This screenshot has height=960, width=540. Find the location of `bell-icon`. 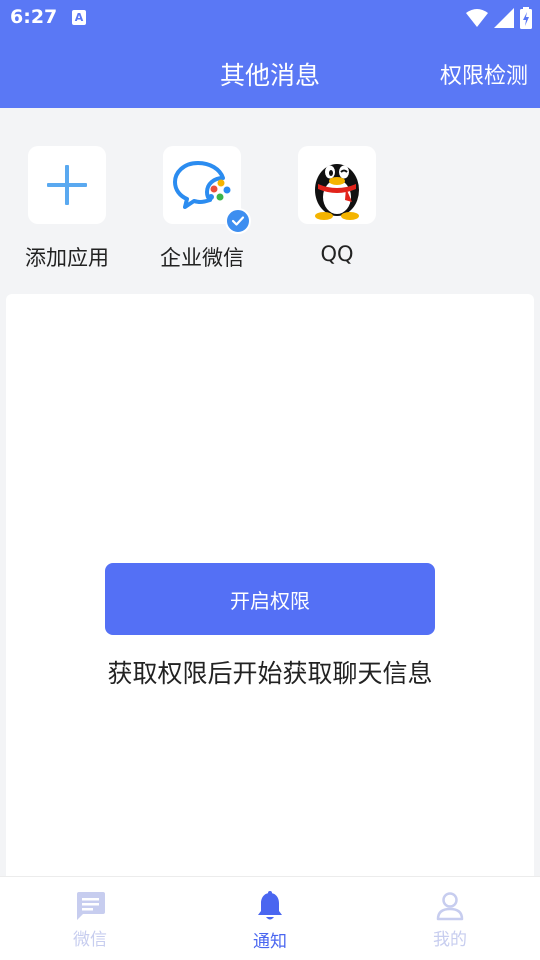

bell-icon is located at coordinates (270, 905).